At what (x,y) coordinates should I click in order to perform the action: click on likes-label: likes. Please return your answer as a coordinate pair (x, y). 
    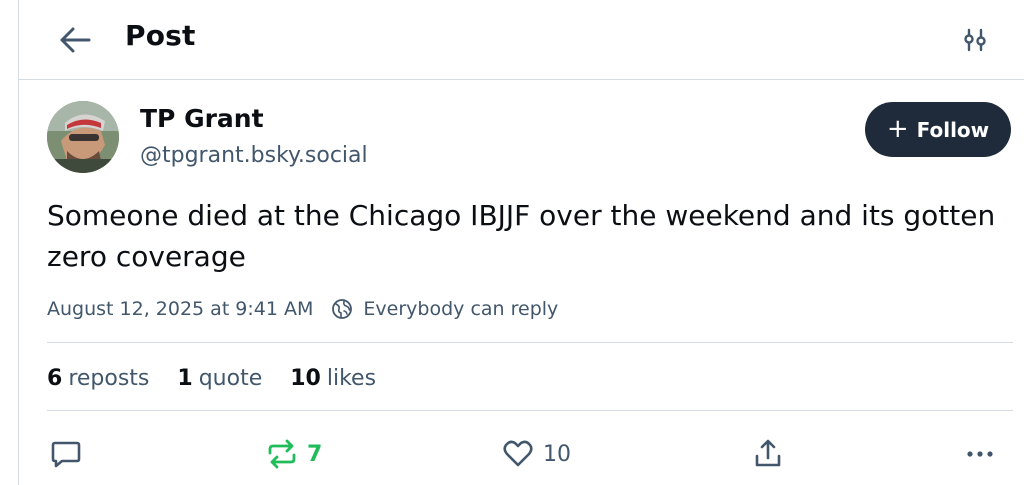
    Looking at the image, I should click on (351, 378).